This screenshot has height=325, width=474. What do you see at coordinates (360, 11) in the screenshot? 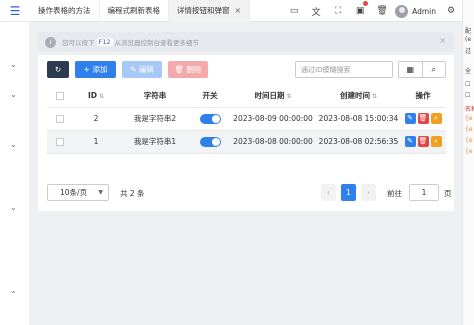
I see `terminal-icon: ▣` at bounding box center [360, 11].